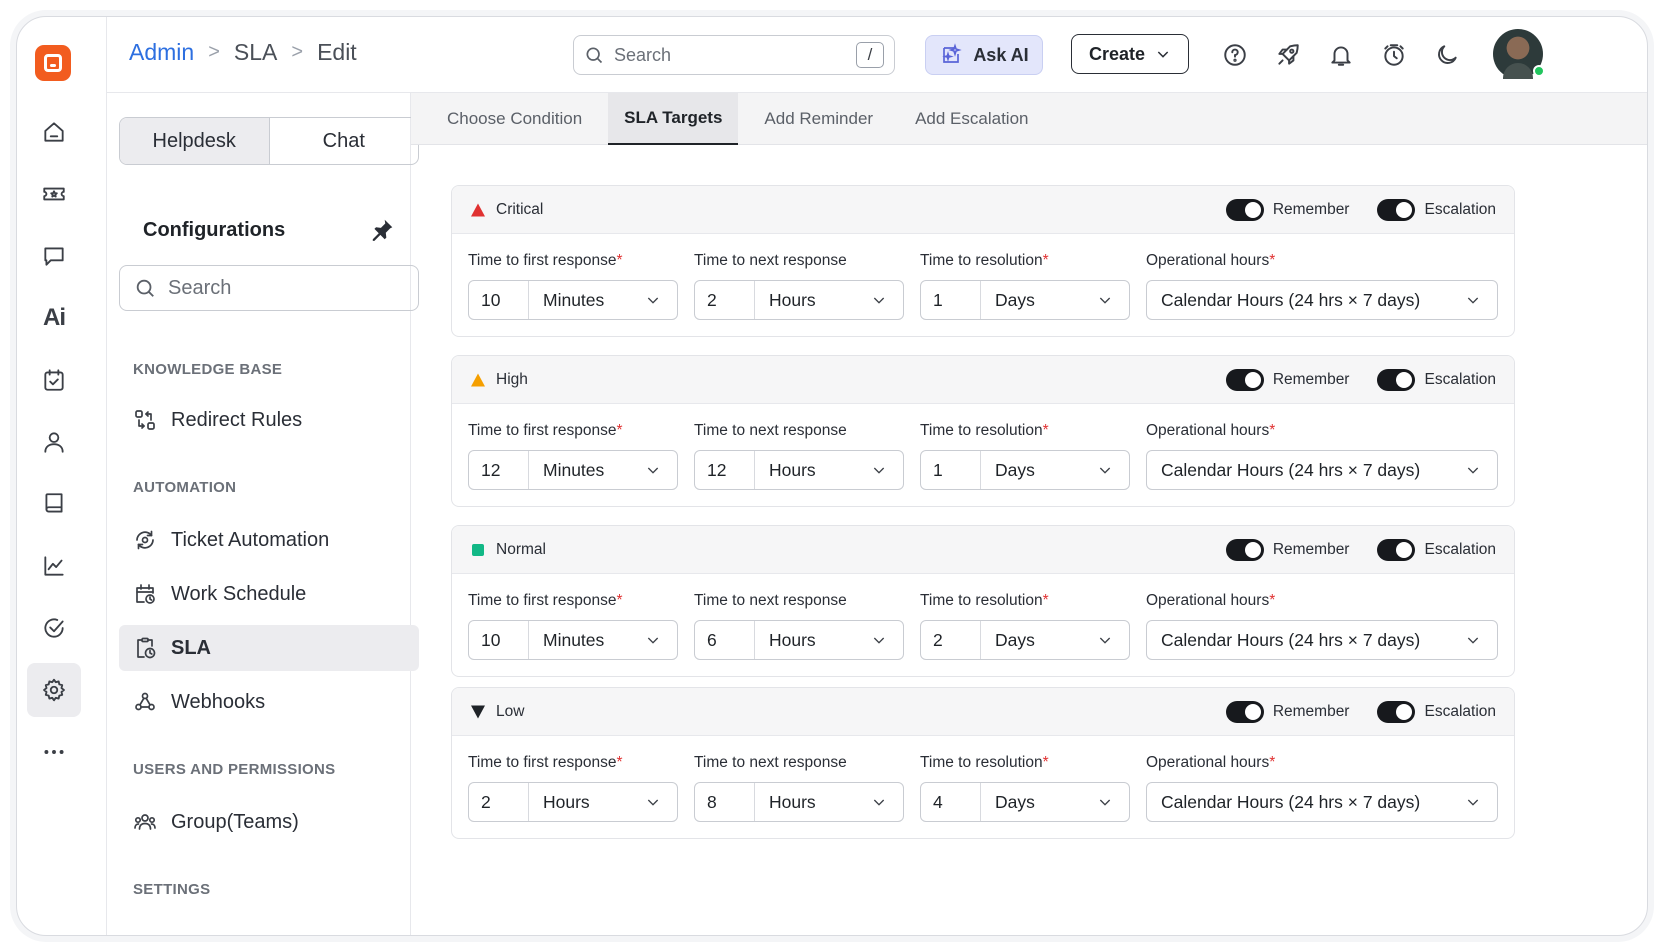 The image size is (1664, 952). I want to click on resolution-value-input: 4, so click(951, 802).